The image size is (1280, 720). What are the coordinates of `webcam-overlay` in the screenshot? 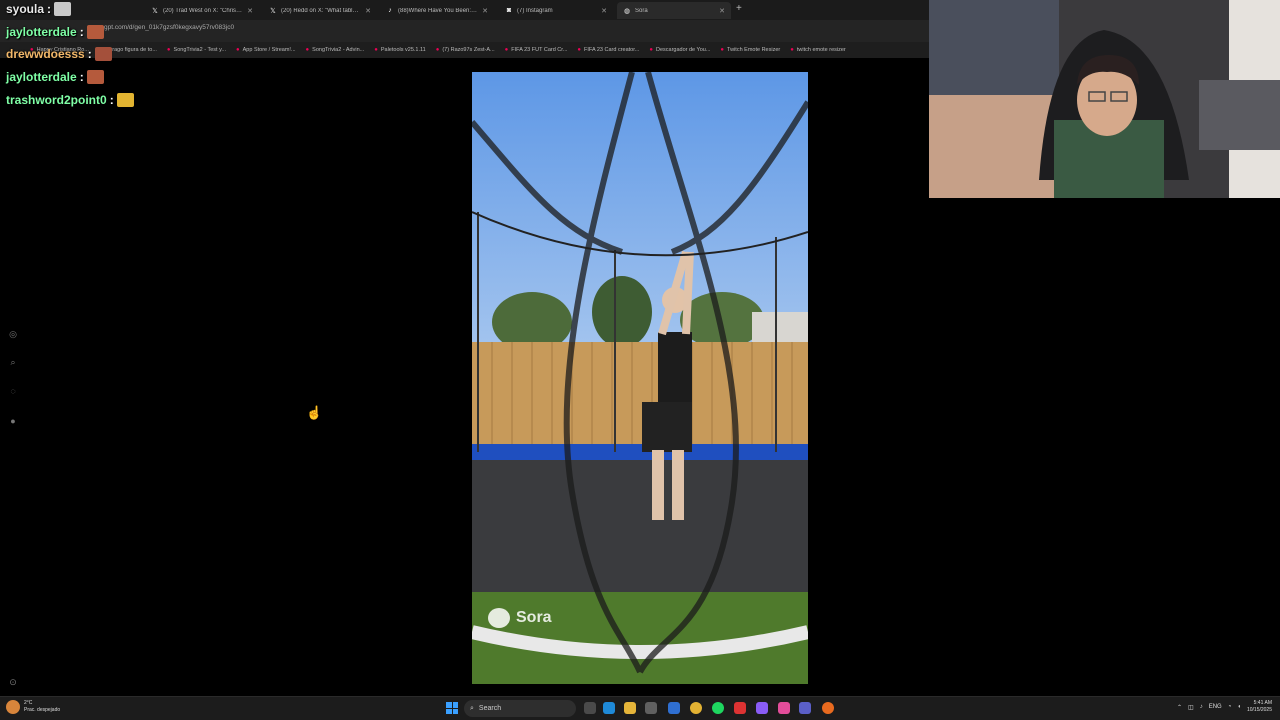 It's located at (1104, 99).